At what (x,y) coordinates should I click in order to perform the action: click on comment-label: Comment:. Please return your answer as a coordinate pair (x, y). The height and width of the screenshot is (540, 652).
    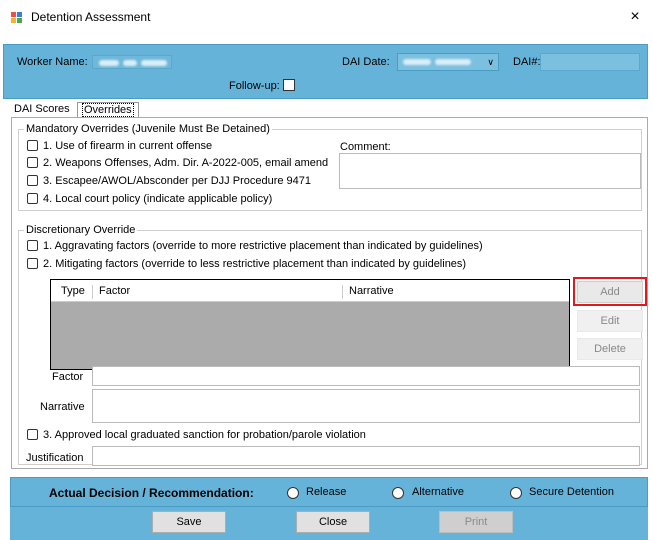
    Looking at the image, I should click on (365, 147).